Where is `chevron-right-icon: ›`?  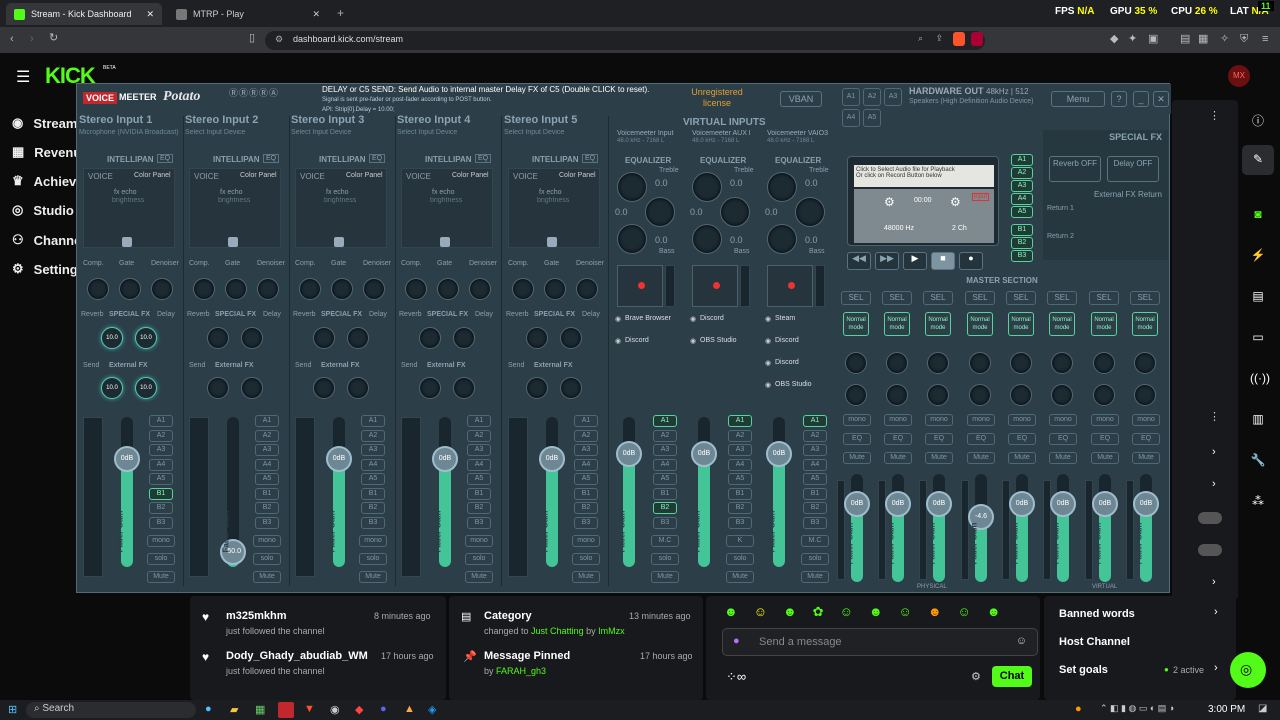 chevron-right-icon: › is located at coordinates (1216, 668).